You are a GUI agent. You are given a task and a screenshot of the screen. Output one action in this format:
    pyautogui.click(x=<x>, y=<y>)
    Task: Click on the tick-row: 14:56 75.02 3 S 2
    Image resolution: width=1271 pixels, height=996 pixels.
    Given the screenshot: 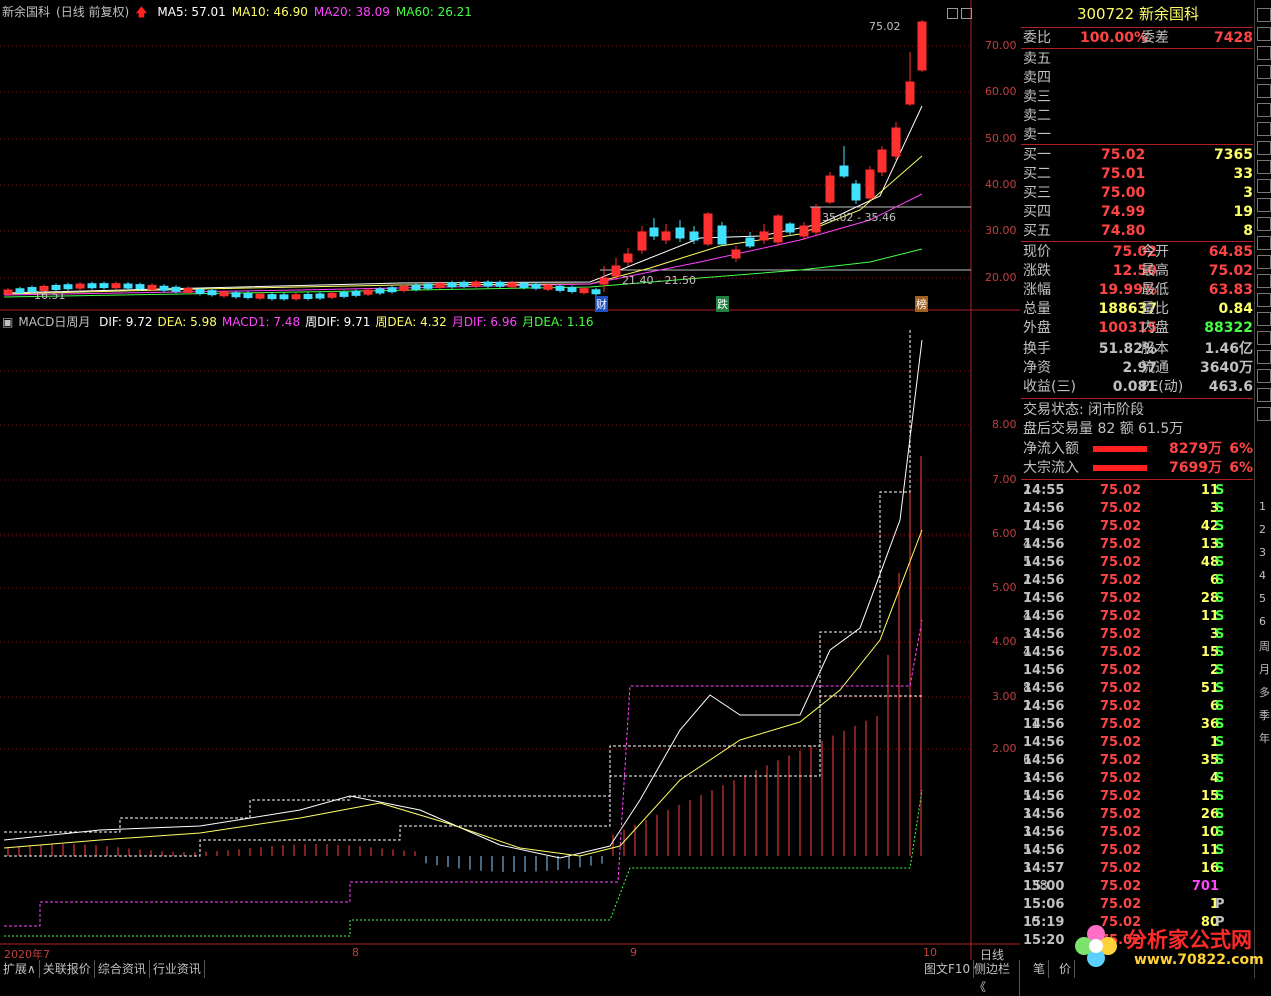 What is the action you would take?
    pyautogui.click(x=1138, y=509)
    